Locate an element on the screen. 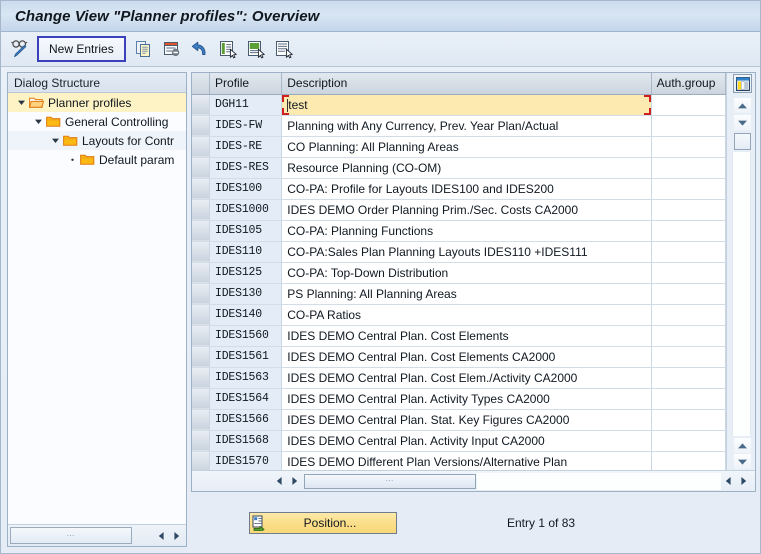 The height and width of the screenshot is (554, 761). column-header-profile: Profile is located at coordinates (246, 84).